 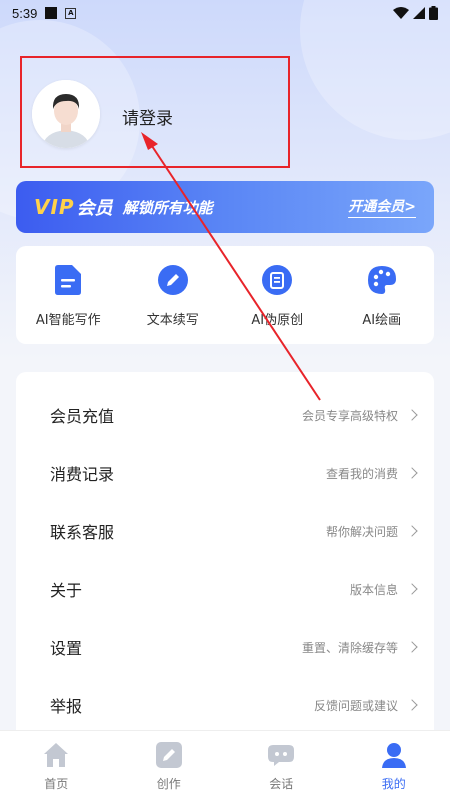 What do you see at coordinates (281, 755) in the screenshot?
I see `chat-icon` at bounding box center [281, 755].